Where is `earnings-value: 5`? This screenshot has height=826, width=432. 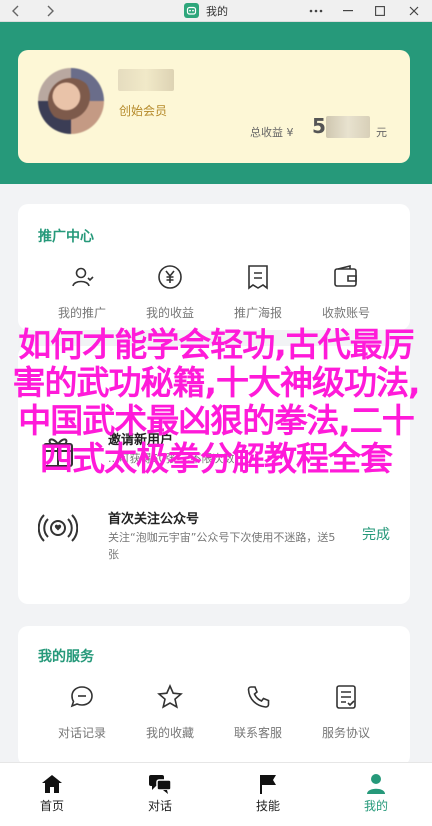
earnings-value: 5 is located at coordinates (319, 126).